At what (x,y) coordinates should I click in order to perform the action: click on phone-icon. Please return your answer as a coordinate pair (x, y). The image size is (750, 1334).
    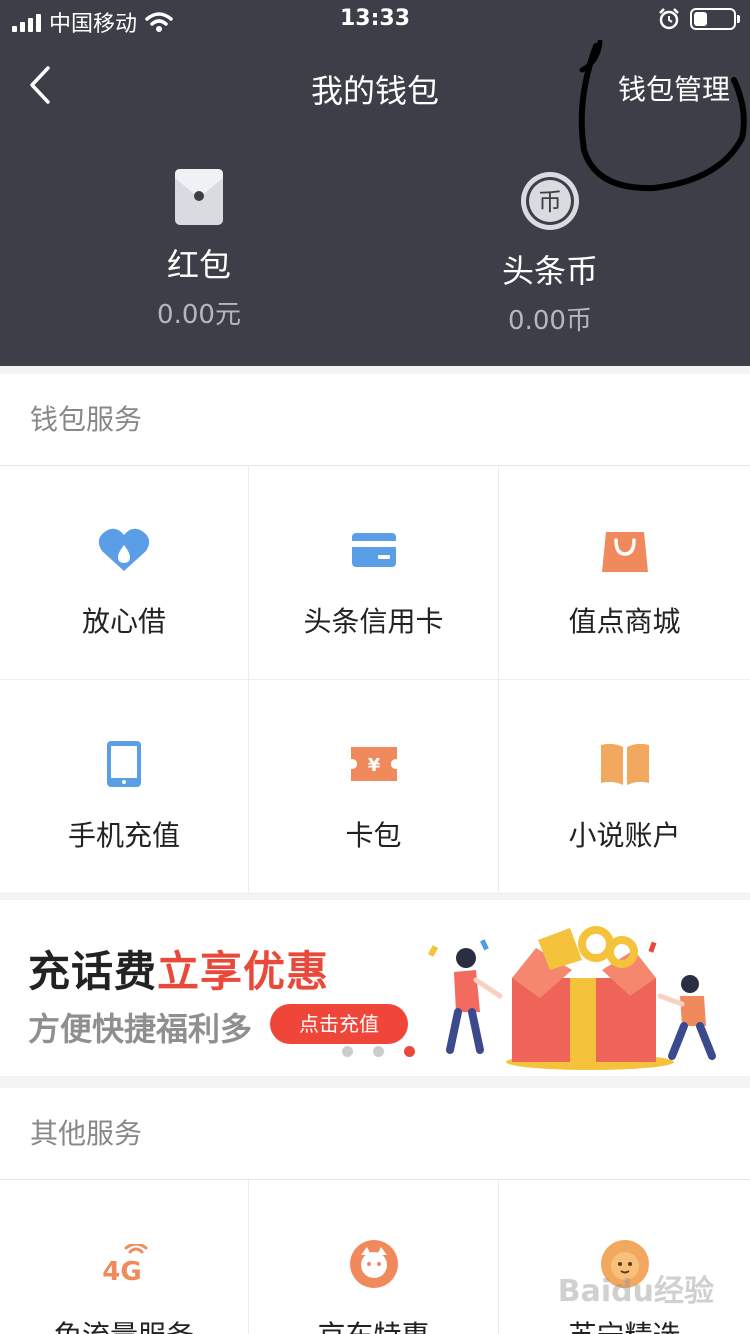
    Looking at the image, I should click on (124, 764).